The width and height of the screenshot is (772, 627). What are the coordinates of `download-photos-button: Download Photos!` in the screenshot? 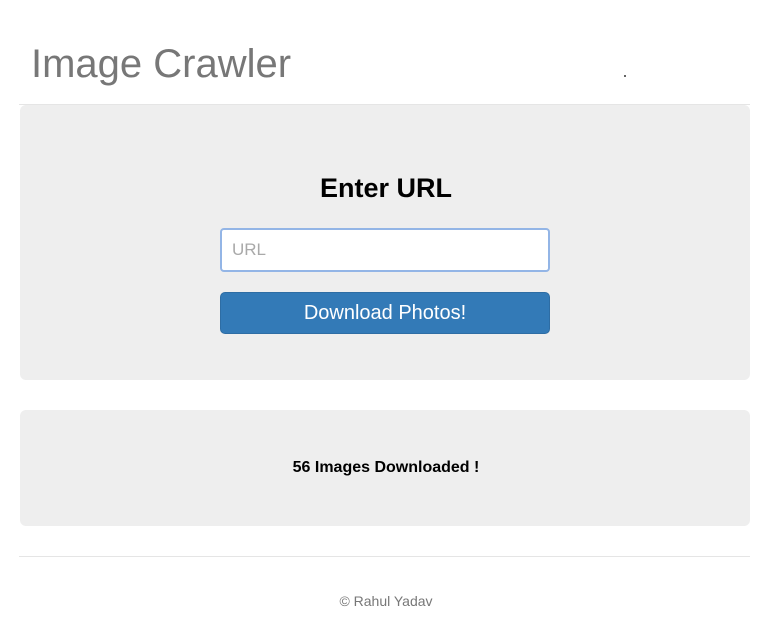 It's located at (385, 313).